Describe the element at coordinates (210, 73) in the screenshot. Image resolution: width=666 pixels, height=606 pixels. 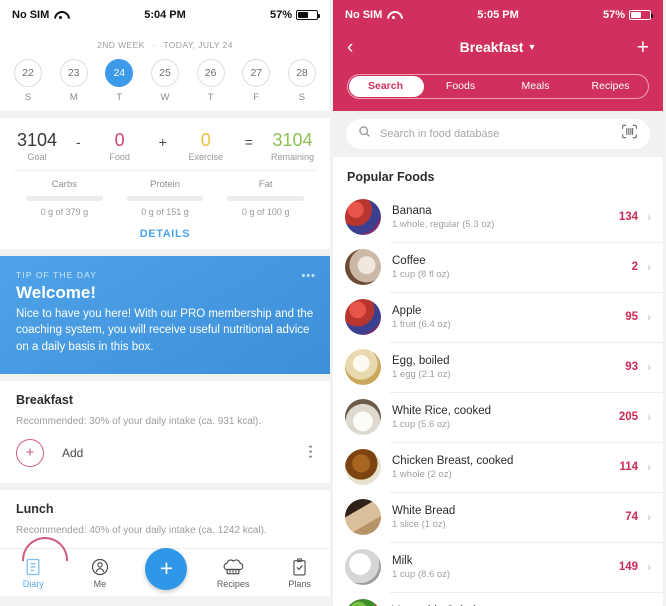
I see `day-number: 26` at that location.